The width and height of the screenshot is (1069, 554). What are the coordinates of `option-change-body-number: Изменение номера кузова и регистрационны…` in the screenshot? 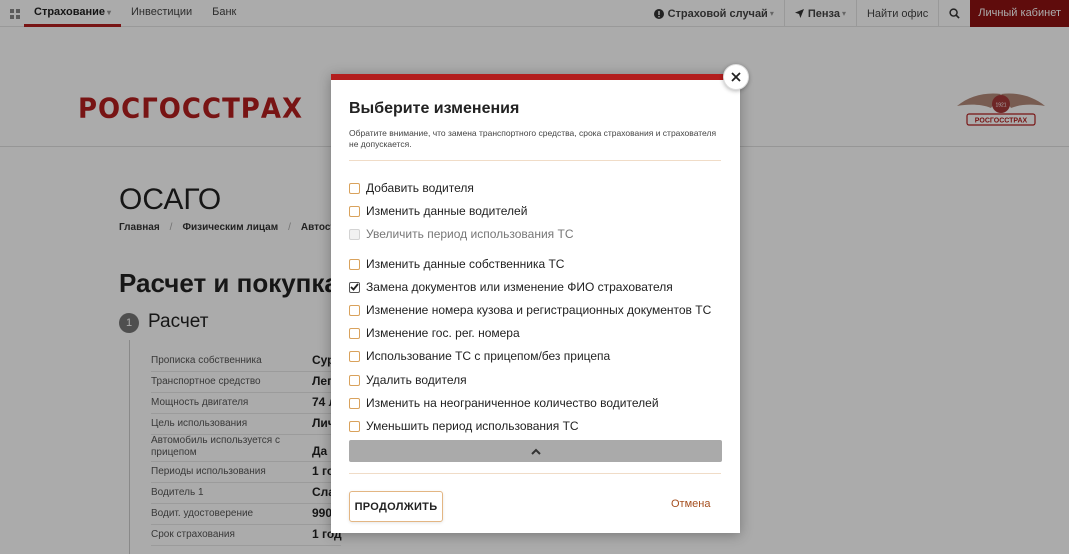 It's located at (530, 310).